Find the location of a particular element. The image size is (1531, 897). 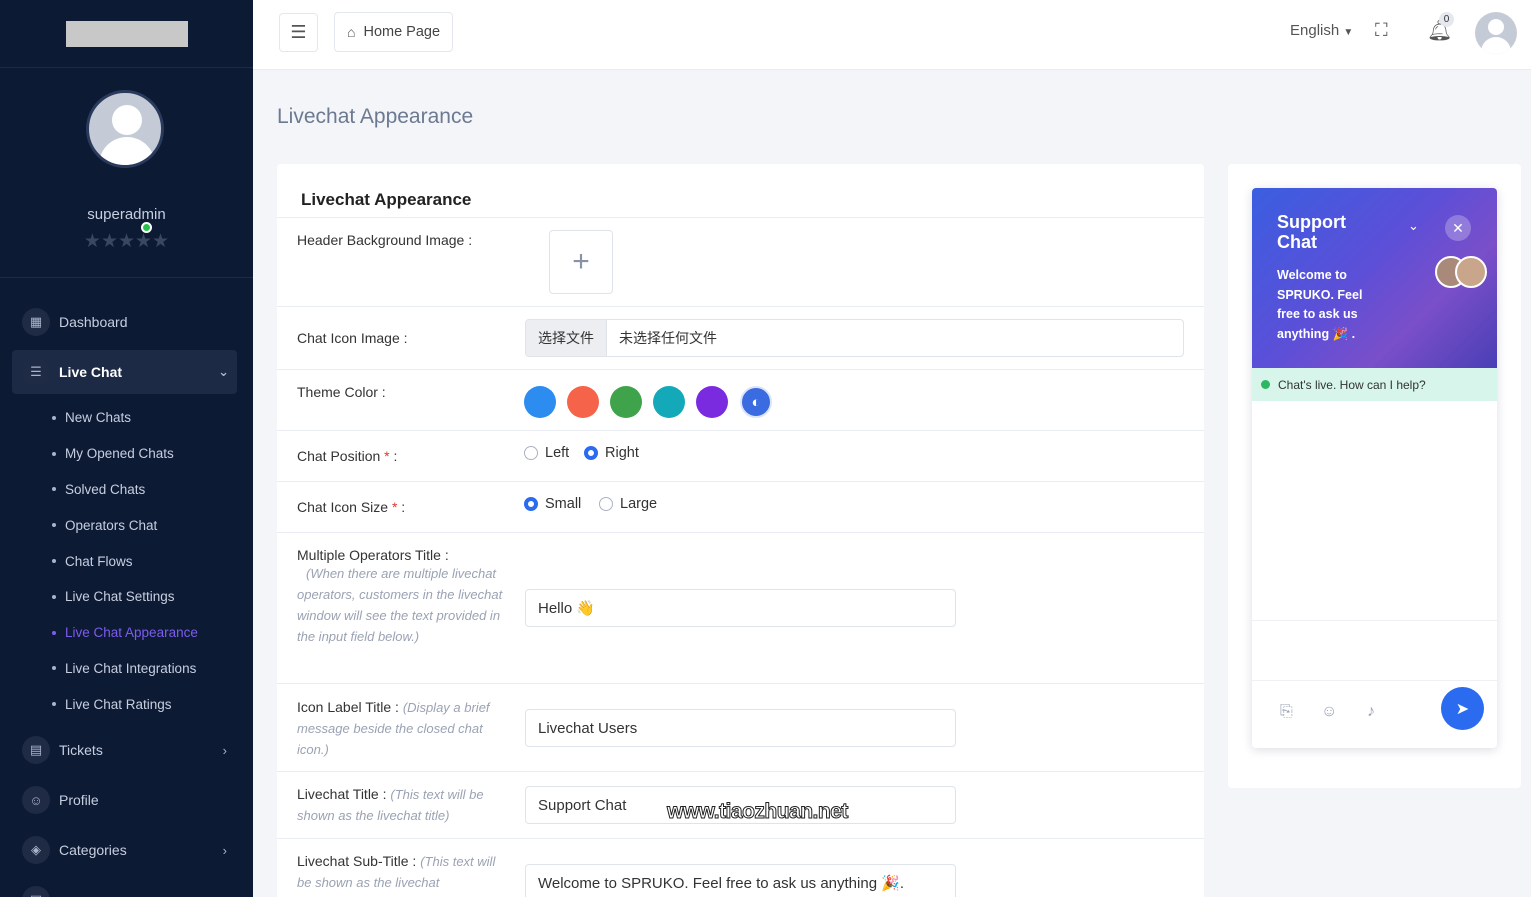

card-title: Livechat Appearance is located at coordinates (386, 199).